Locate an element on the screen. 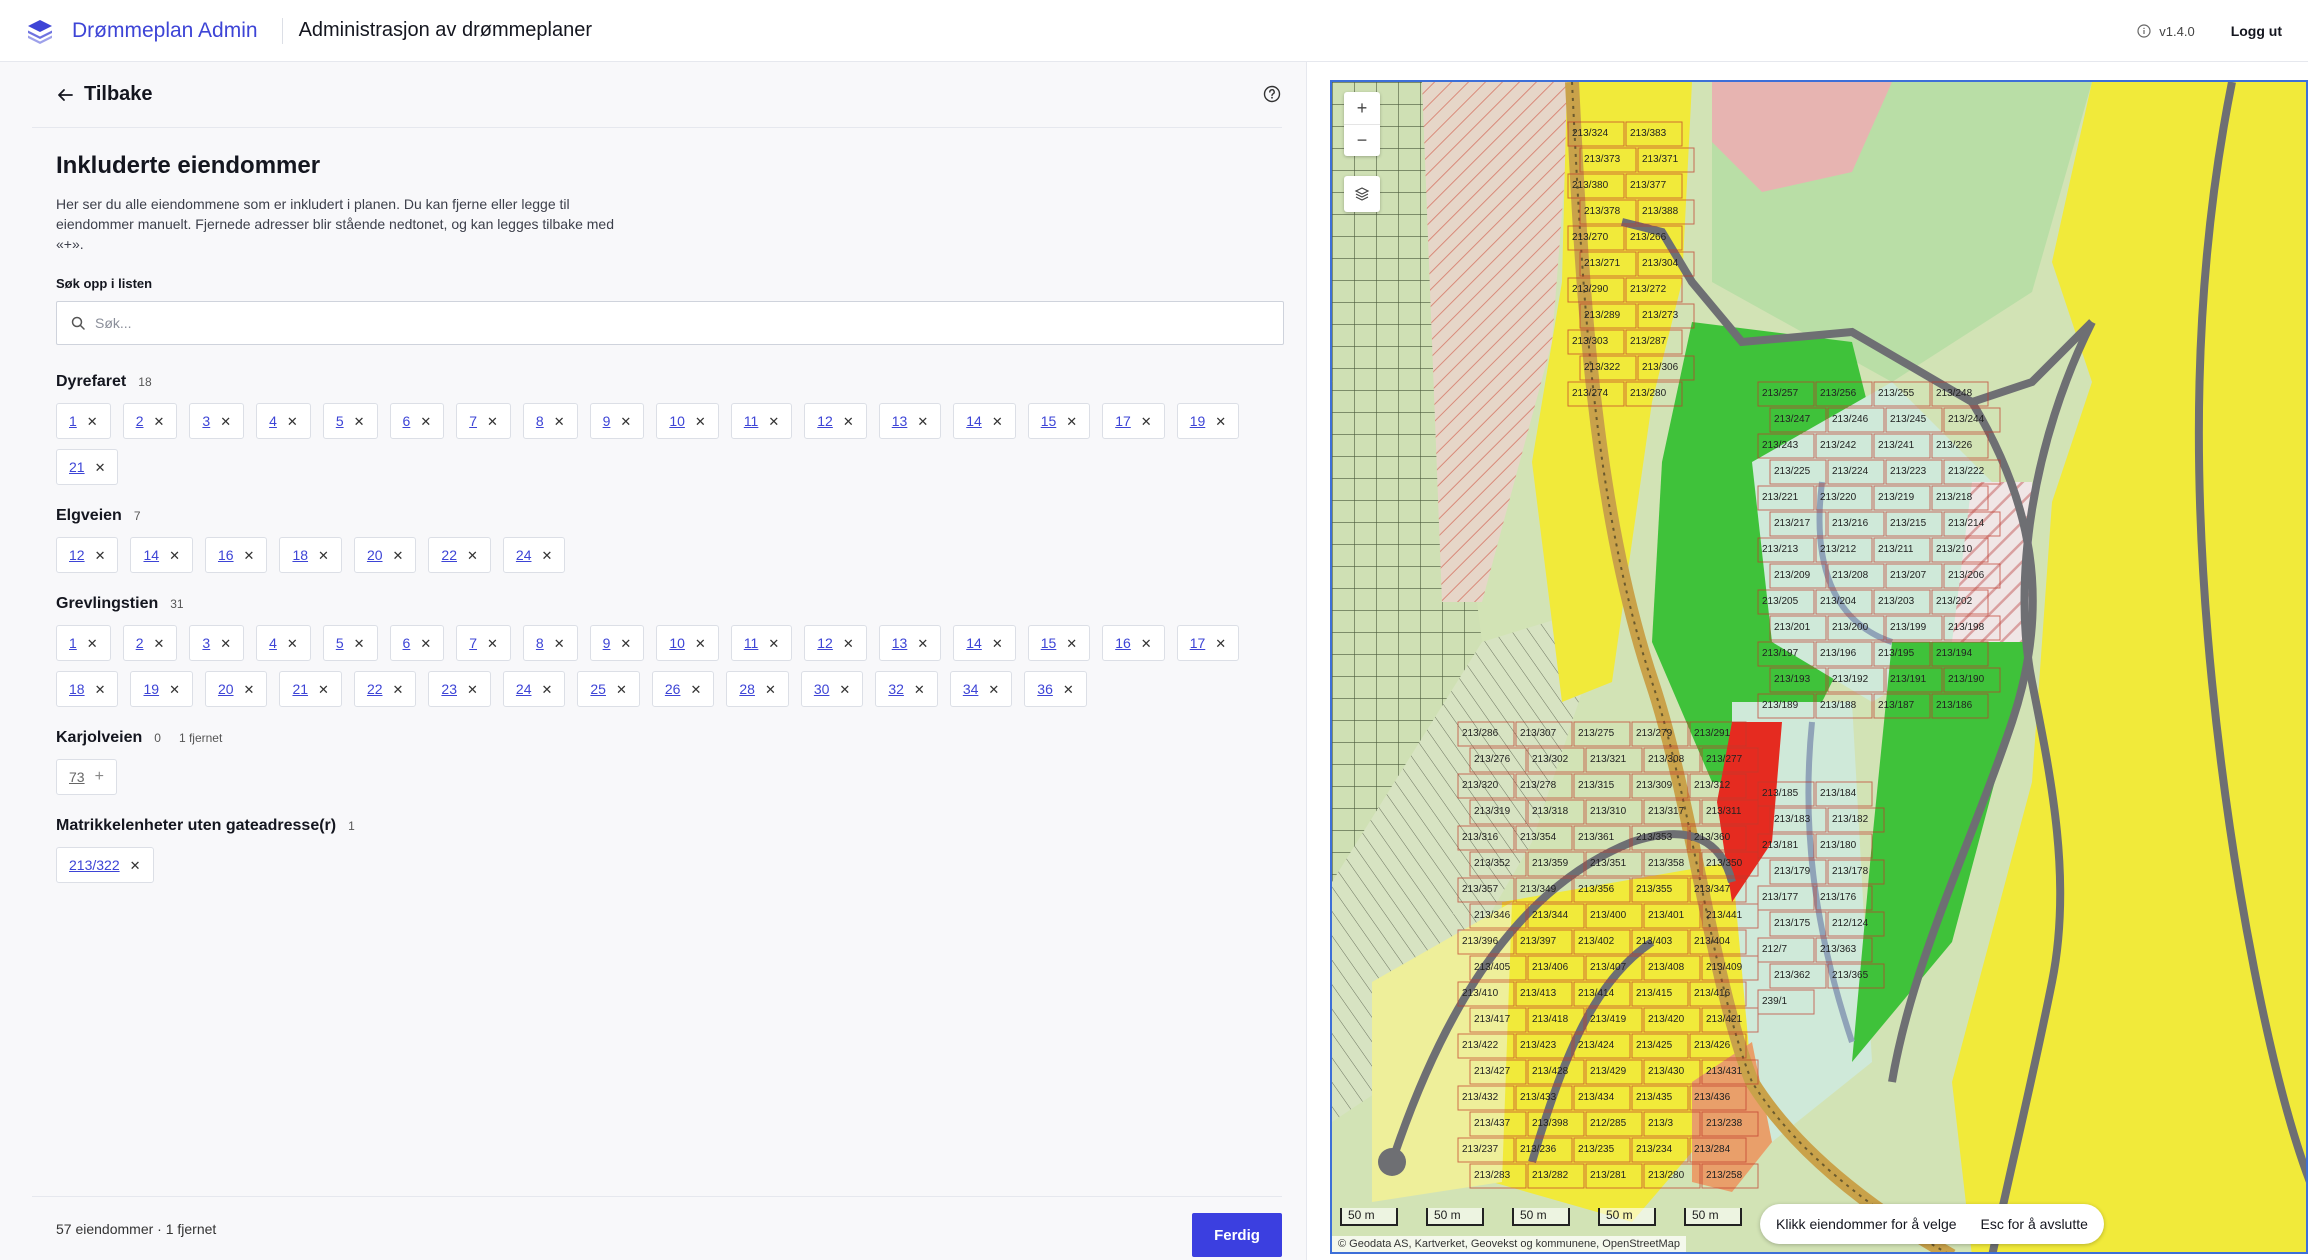  address-link: 5 is located at coordinates (340, 643).